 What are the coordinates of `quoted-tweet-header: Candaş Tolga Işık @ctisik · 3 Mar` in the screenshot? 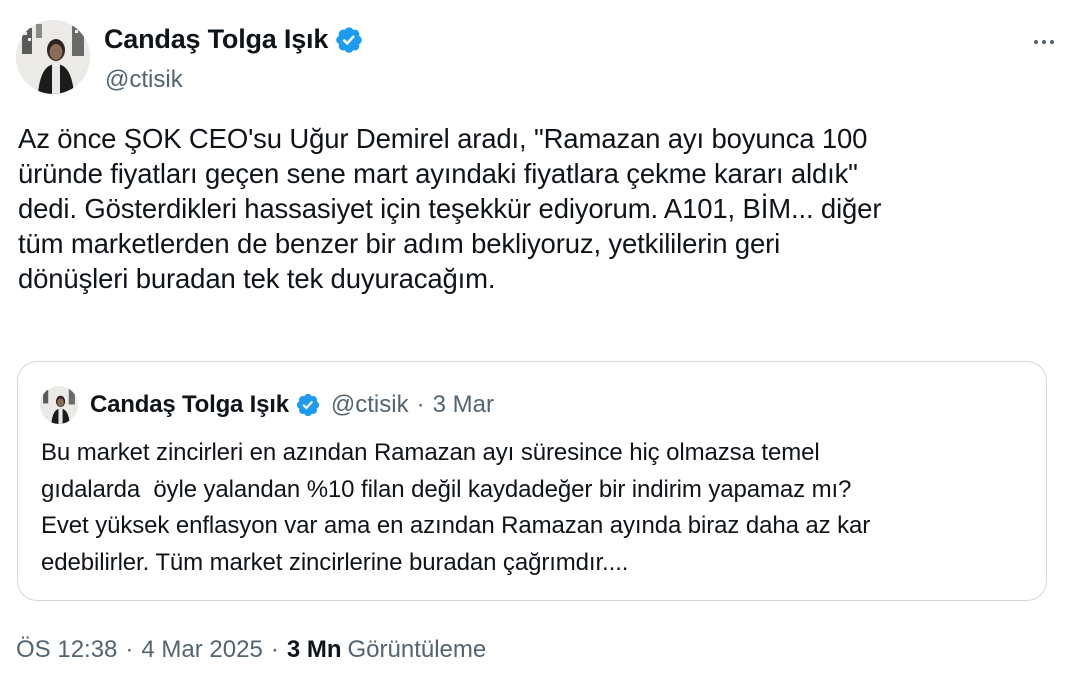 It's located at (292, 405).